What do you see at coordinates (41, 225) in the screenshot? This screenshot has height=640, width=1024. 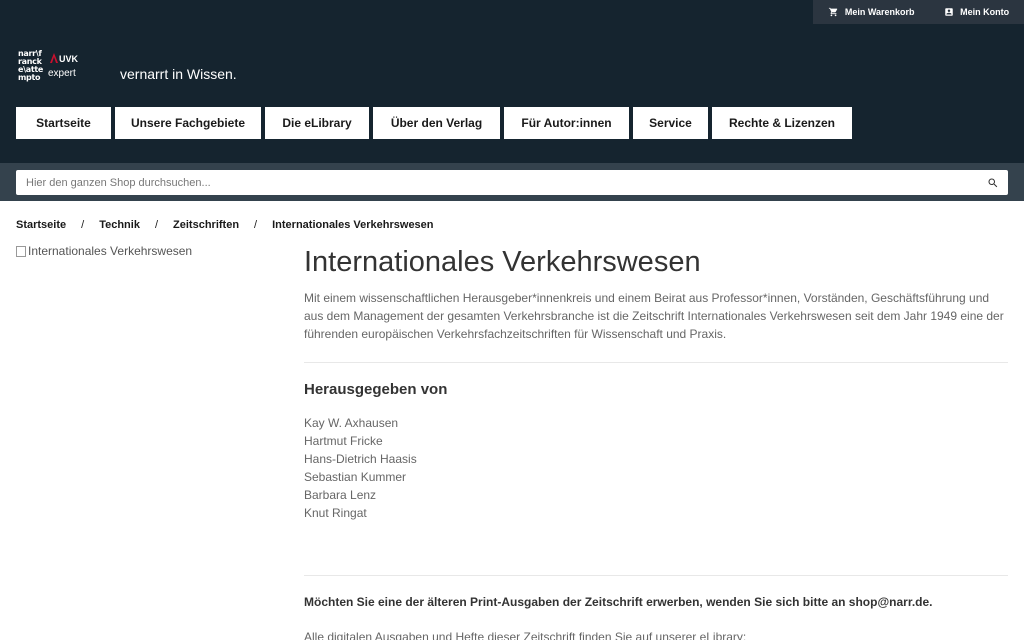 I see `breadcrumb-startseite: Startseite` at bounding box center [41, 225].